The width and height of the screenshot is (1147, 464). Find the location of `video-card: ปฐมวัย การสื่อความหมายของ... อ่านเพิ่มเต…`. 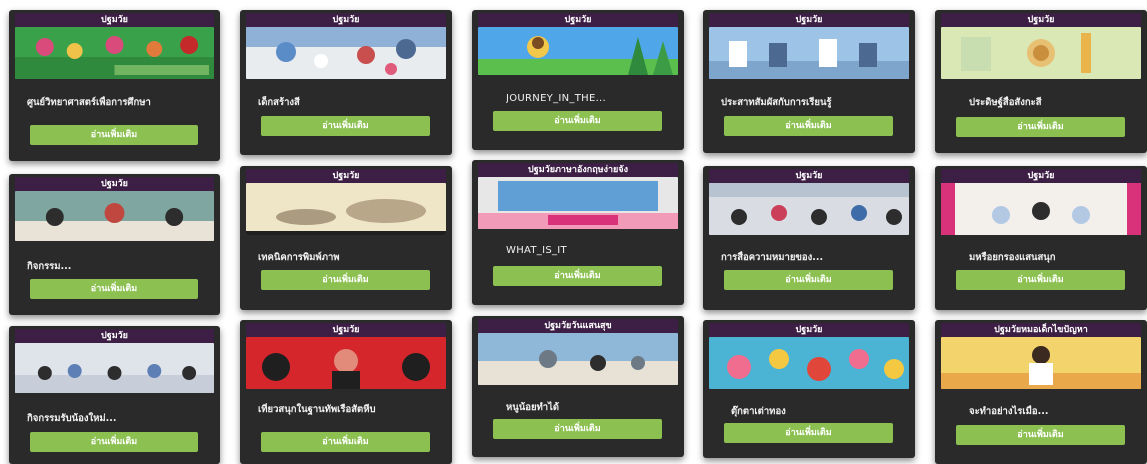

video-card: ปฐมวัย การสื่อความหมายของ... อ่านเพิ่มเต… is located at coordinates (809, 238).